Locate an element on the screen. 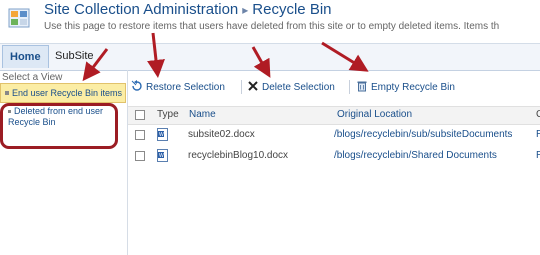  select-view-label: Select a View is located at coordinates (32, 77).